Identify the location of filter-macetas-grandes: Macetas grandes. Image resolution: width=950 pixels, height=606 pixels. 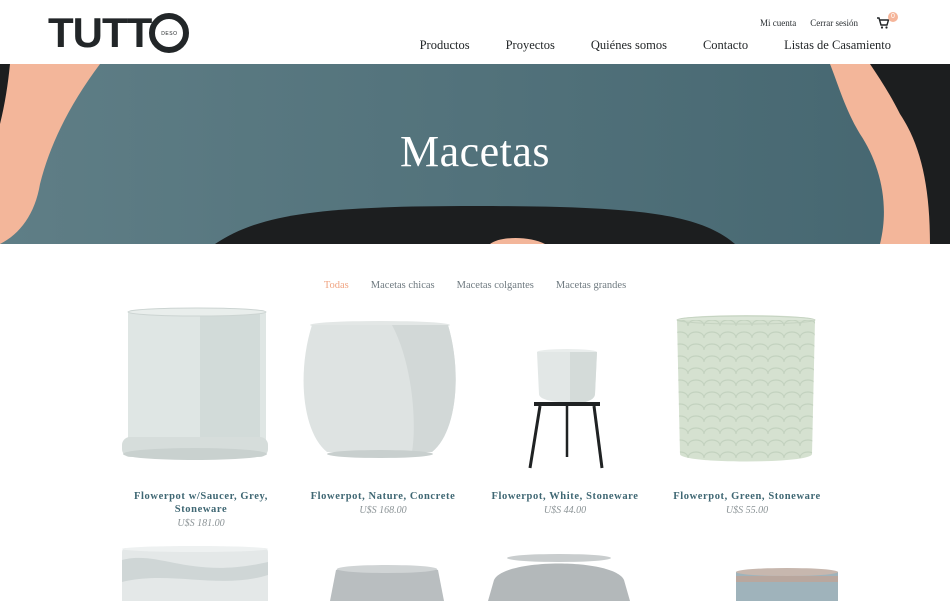
(591, 285).